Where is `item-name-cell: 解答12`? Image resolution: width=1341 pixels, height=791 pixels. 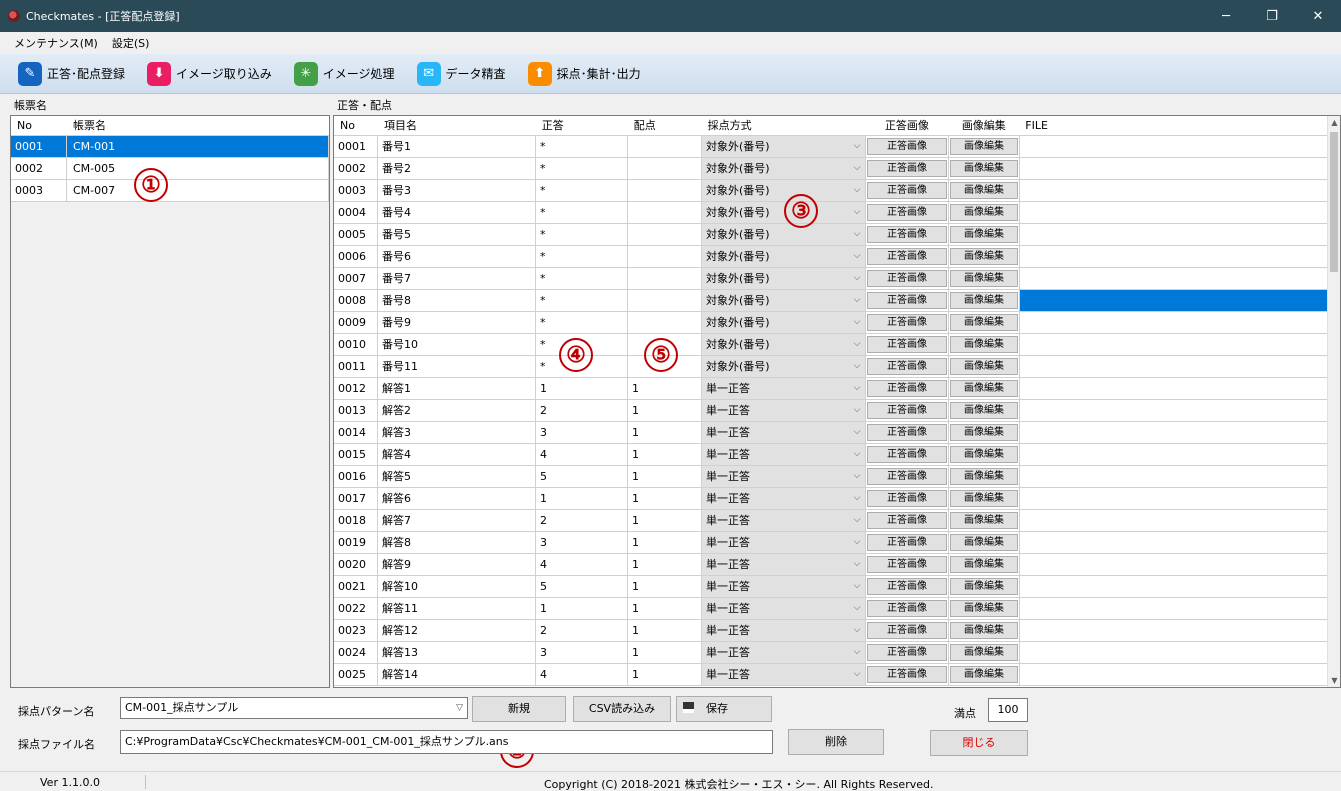 item-name-cell: 解答12 is located at coordinates (457, 630).